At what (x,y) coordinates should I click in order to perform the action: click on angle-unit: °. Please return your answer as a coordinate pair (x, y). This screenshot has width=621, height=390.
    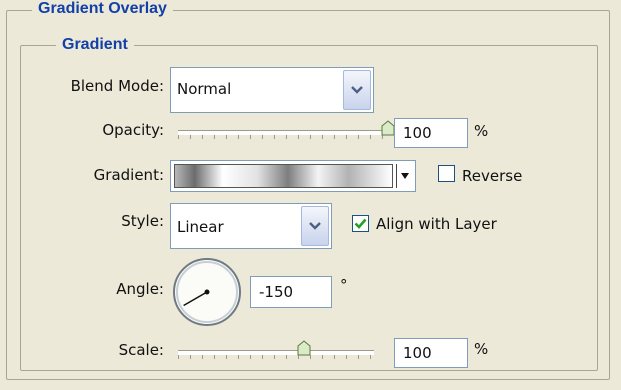
    Looking at the image, I should click on (344, 285).